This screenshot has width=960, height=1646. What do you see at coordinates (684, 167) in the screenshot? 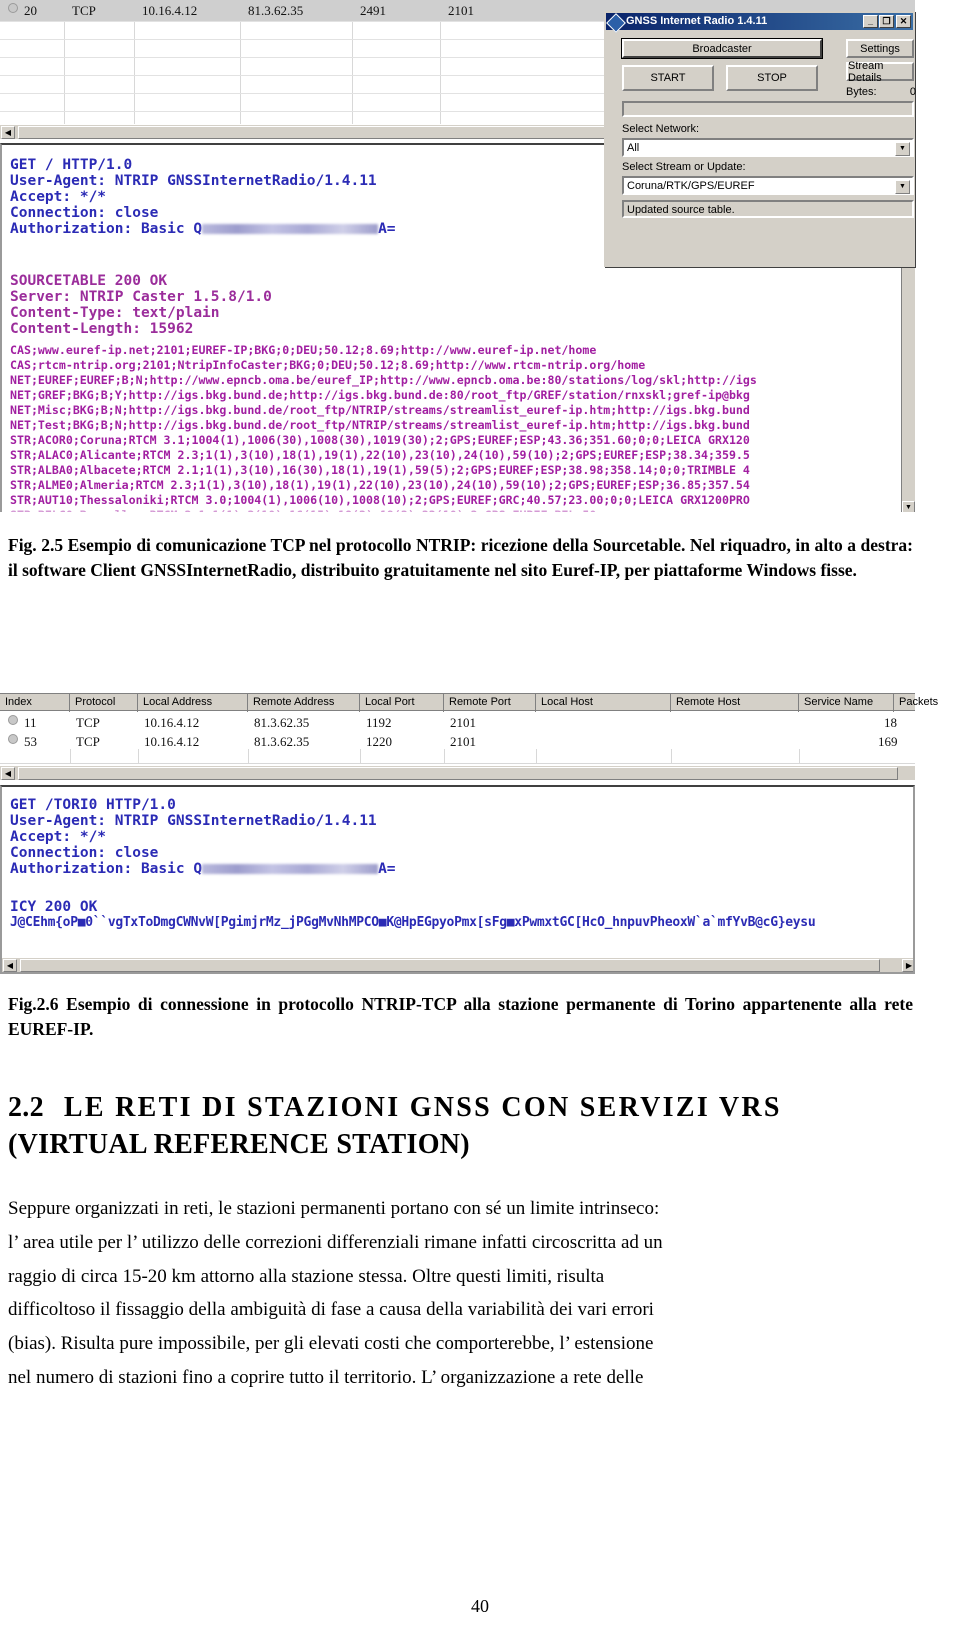
I see `select-stream-label: Select Stream or Update:` at bounding box center [684, 167].